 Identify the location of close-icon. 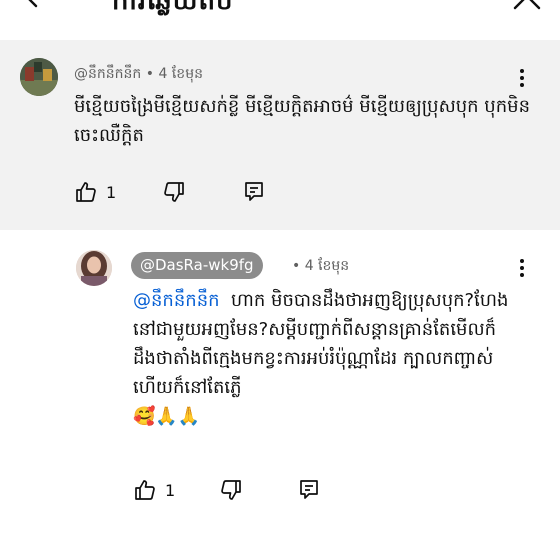
(527, 8).